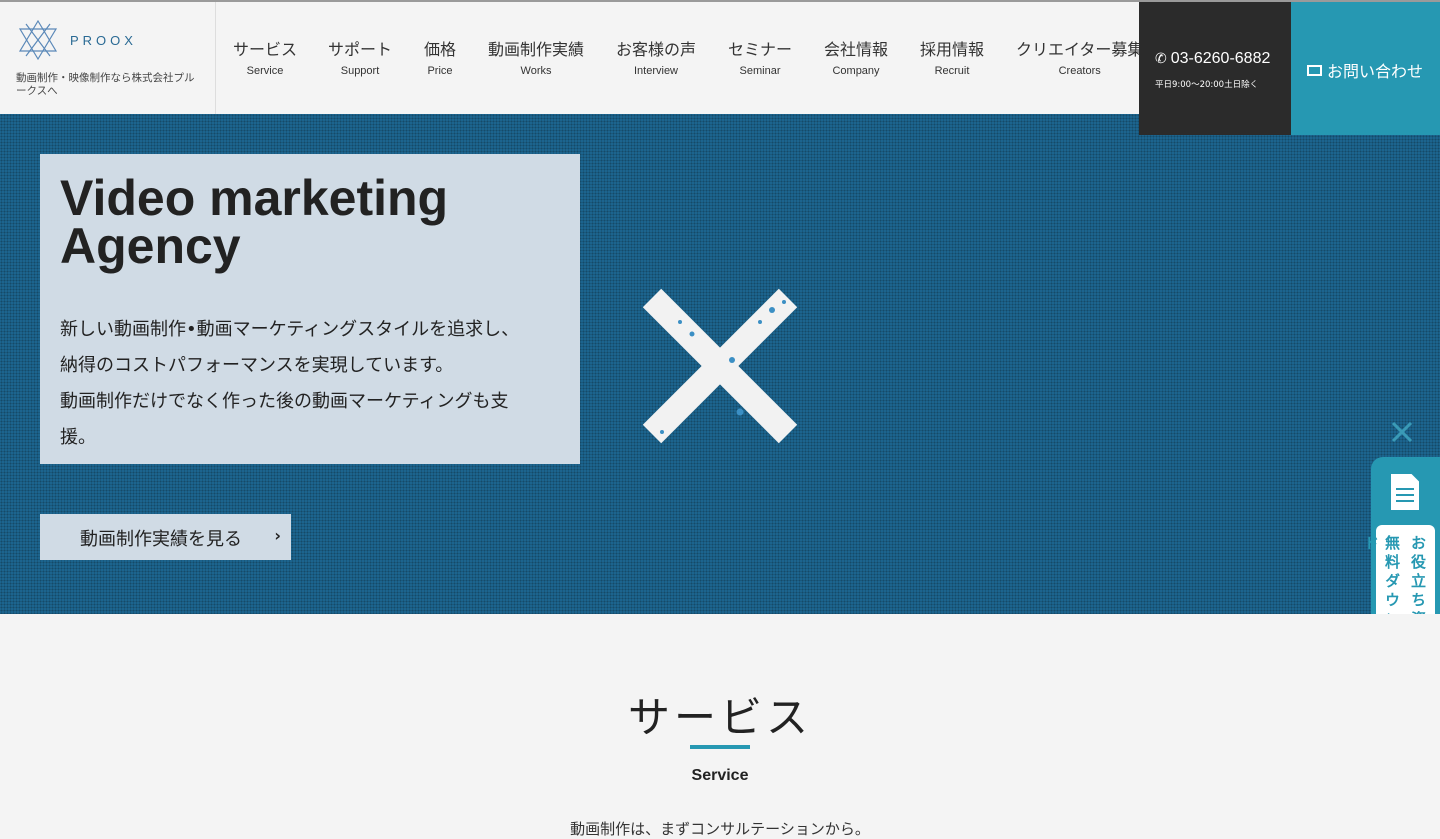  Describe the element at coordinates (720, 775) in the screenshot. I see `service-subtitle: Service` at that location.